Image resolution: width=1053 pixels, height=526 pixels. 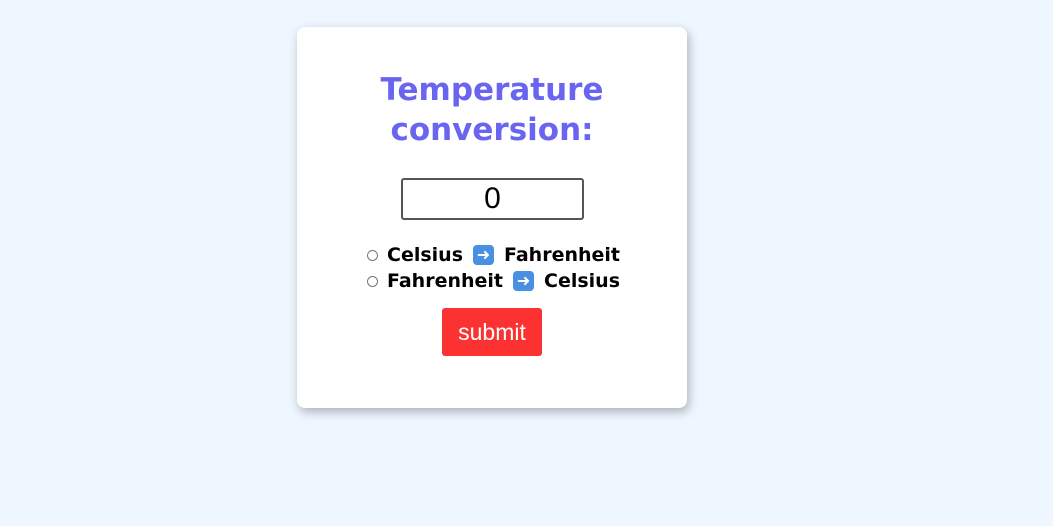 I want to click on radio-celsius-to-fahrenheit, so click(x=372, y=255).